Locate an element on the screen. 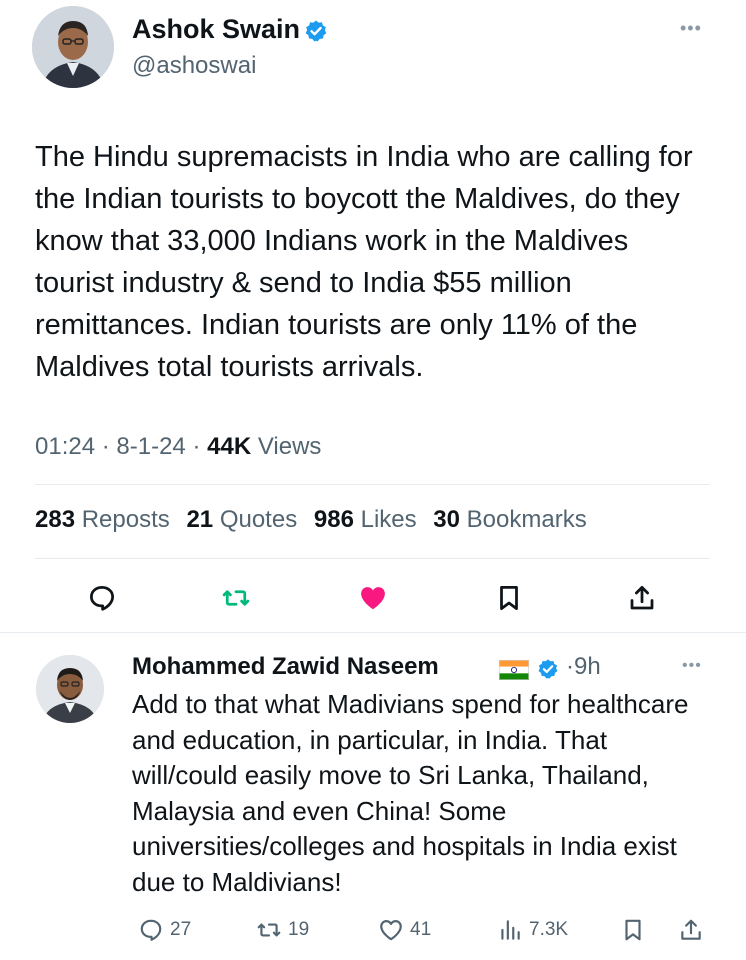  likes-count: 986 is located at coordinates (333, 519).